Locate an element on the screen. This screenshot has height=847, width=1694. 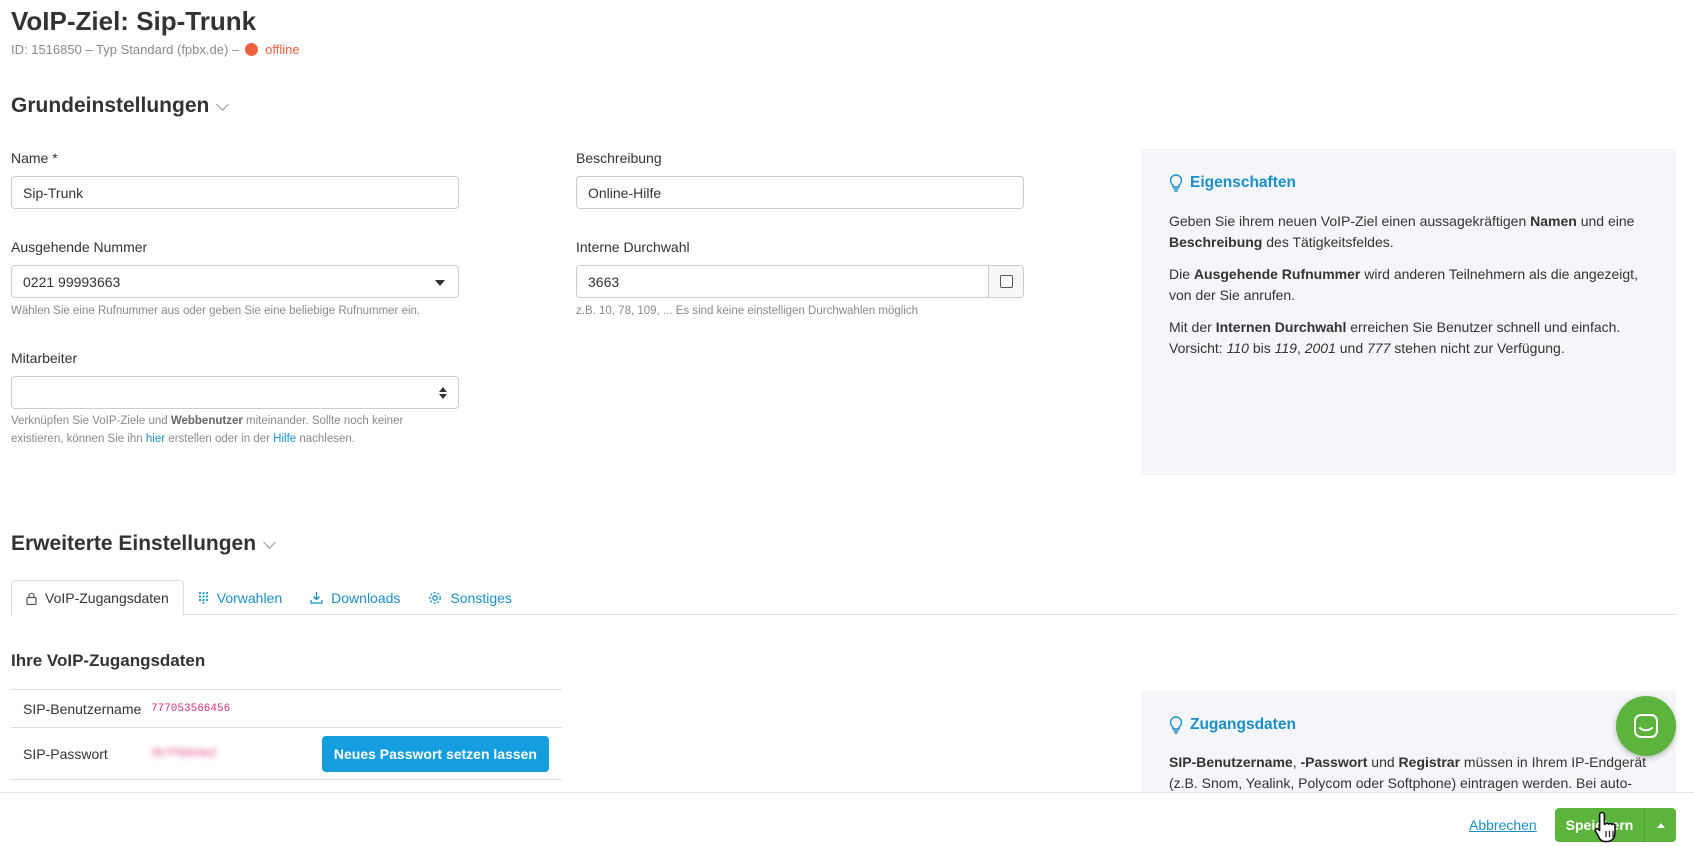
name-input: Sip-Trunk is located at coordinates (235, 192).